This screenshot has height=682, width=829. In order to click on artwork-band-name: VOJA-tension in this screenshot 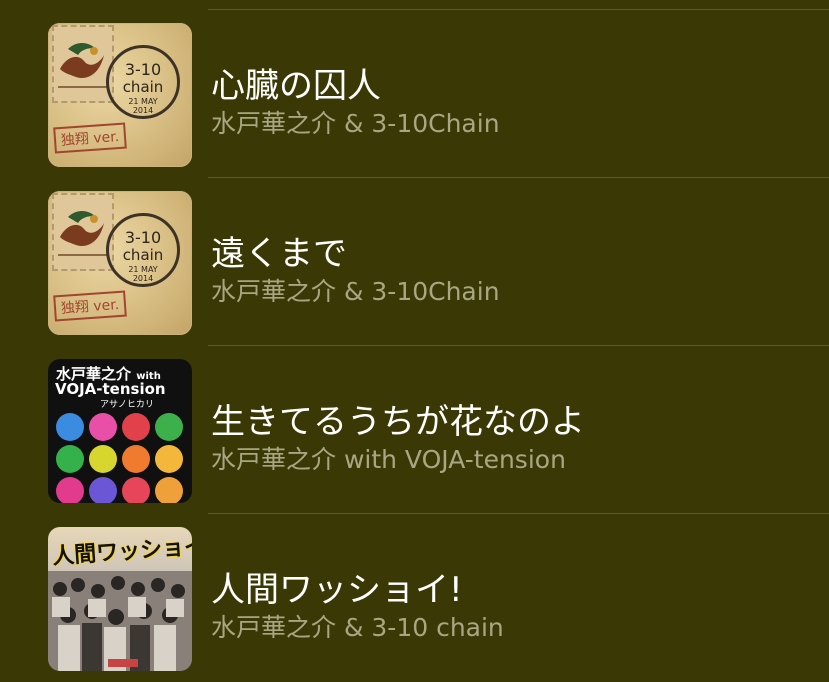, I will do `click(110, 389)`.